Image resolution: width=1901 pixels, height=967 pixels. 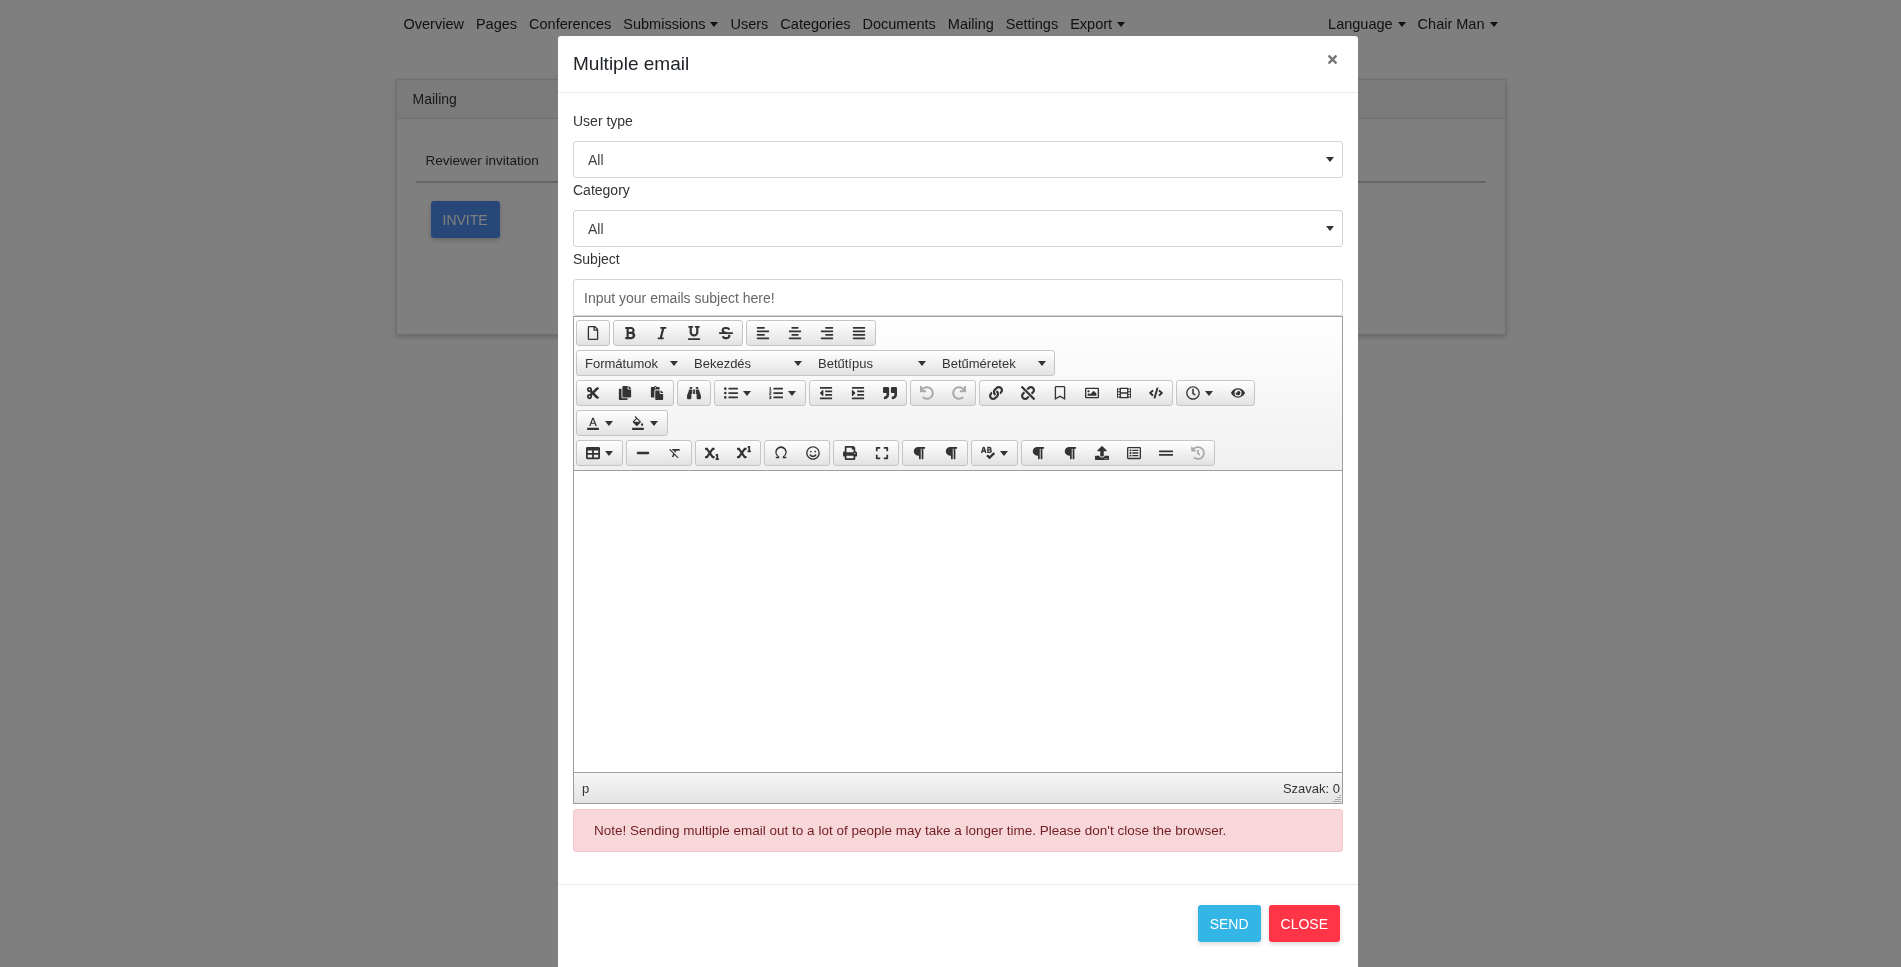 What do you see at coordinates (662, 333) in the screenshot?
I see `italic-icon` at bounding box center [662, 333].